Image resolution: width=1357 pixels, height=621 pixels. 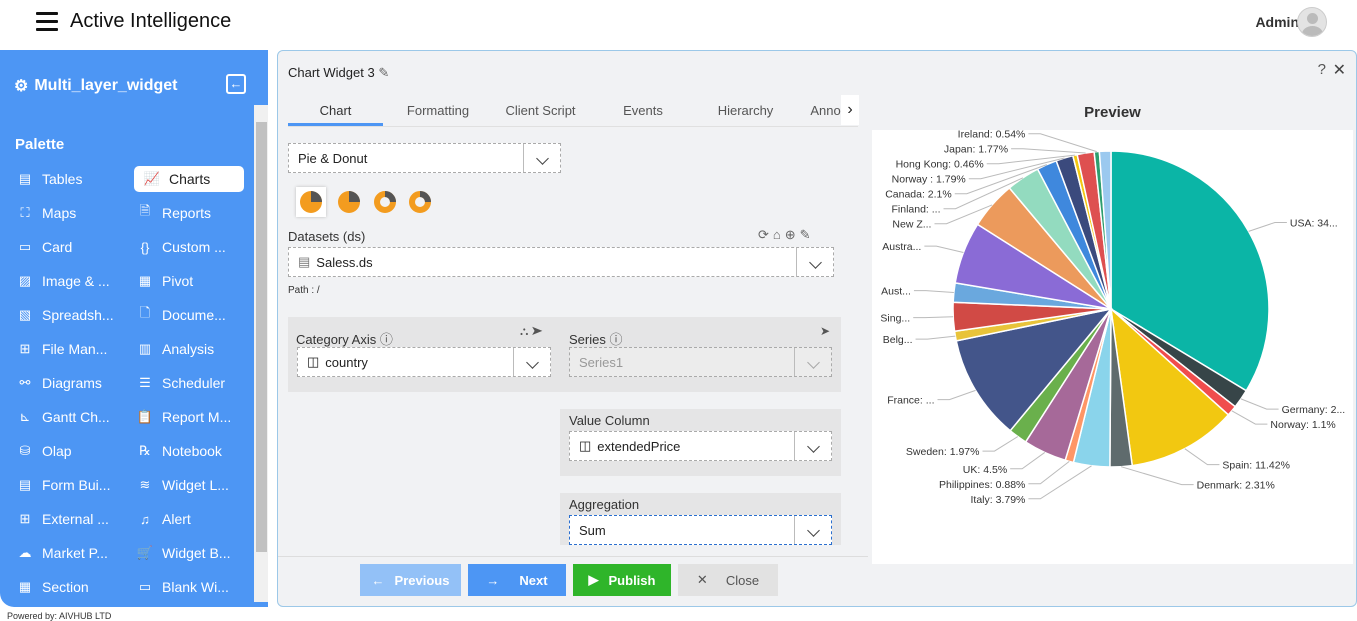 I want to click on value-column-select: ◫ extendedPrice, so click(x=700, y=446).